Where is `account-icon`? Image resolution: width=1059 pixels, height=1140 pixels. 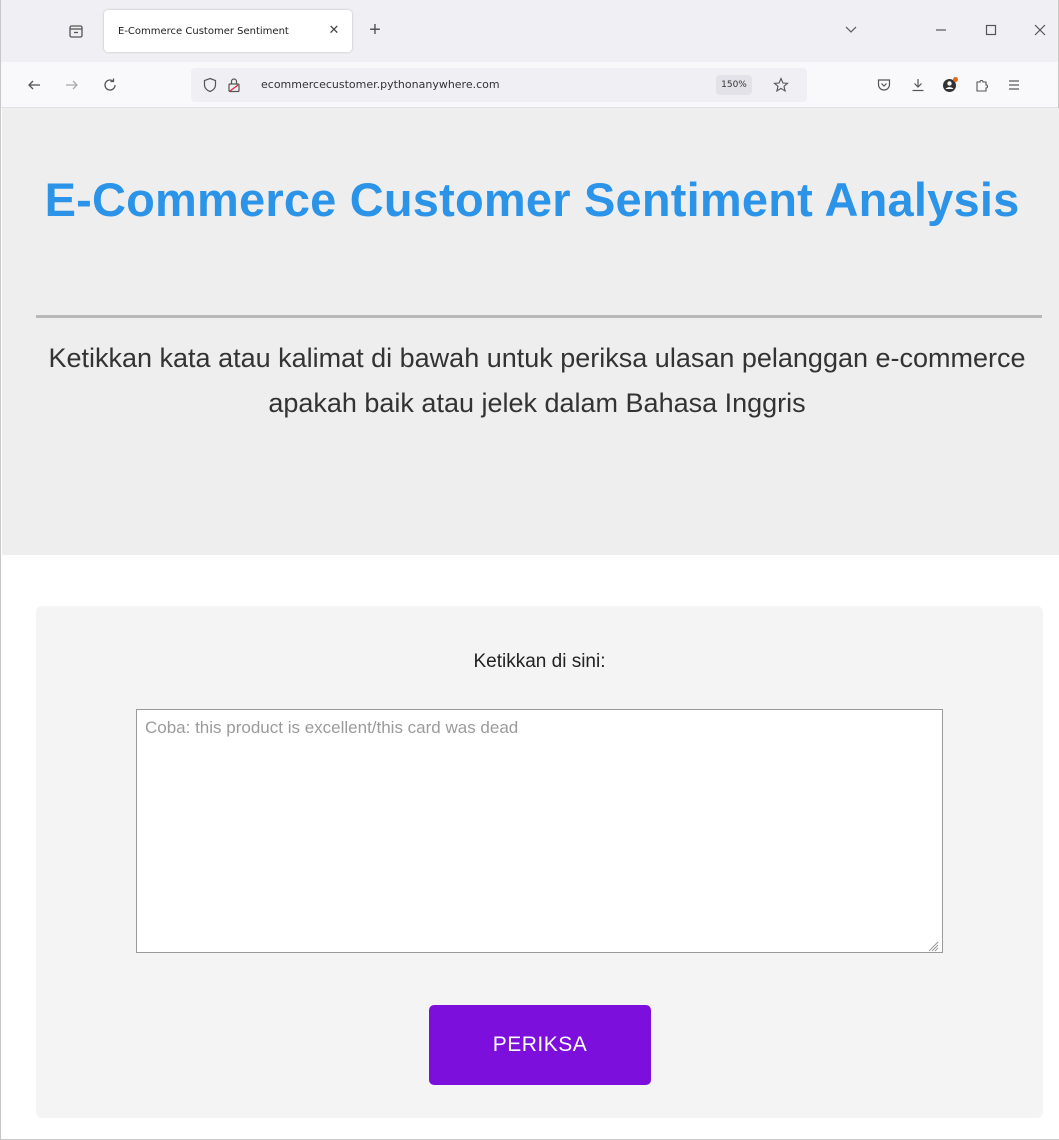 account-icon is located at coordinates (950, 85).